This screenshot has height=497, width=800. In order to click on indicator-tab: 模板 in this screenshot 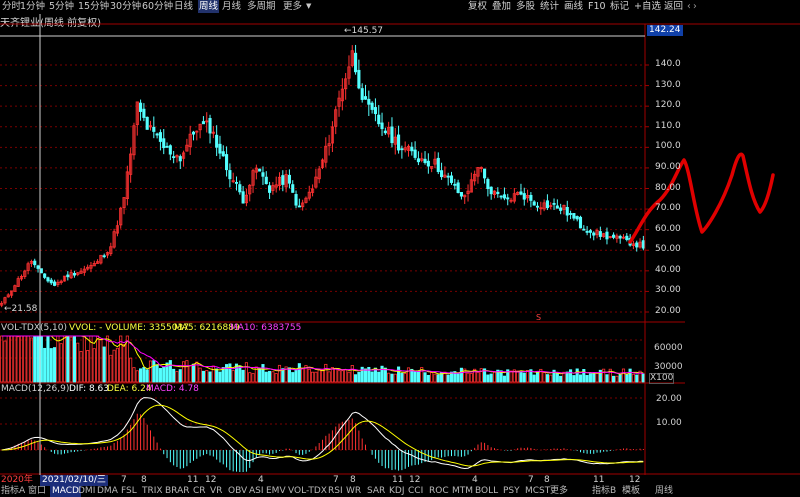, I will do `click(631, 491)`.